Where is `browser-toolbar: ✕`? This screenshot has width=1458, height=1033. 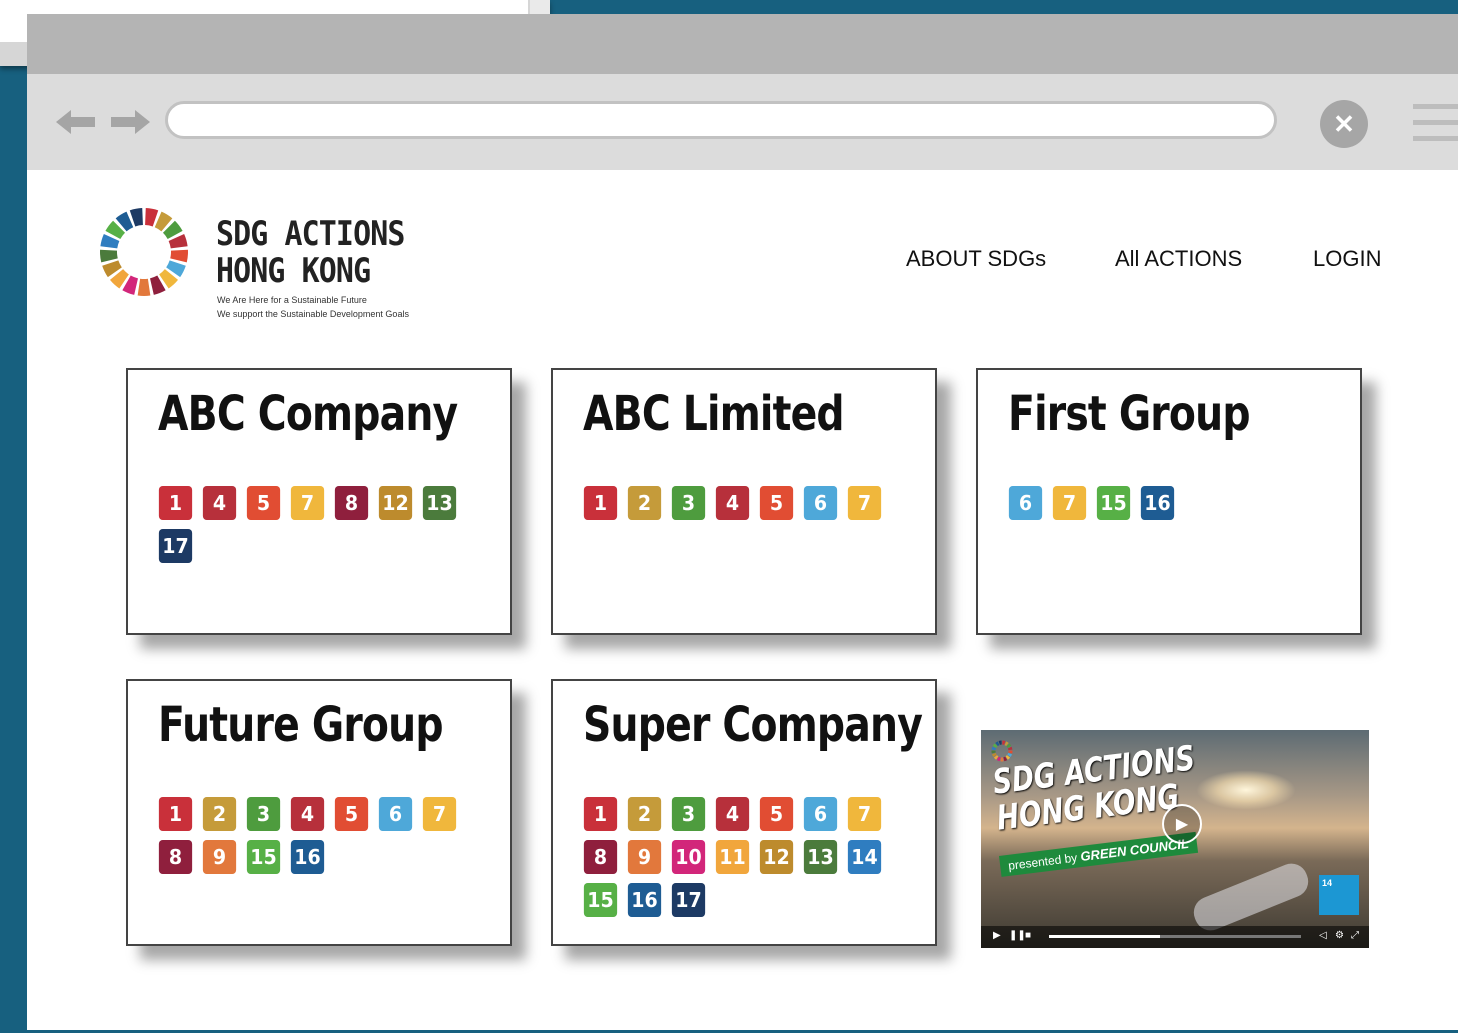 browser-toolbar: ✕ is located at coordinates (742, 122).